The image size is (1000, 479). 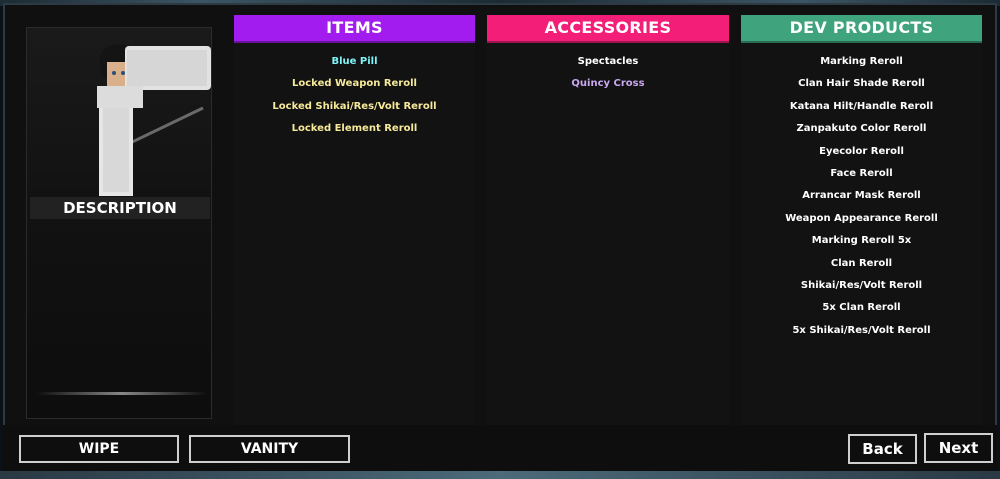 I want to click on shop-entry: Clan Hair Shade Reroll, so click(x=861, y=84).